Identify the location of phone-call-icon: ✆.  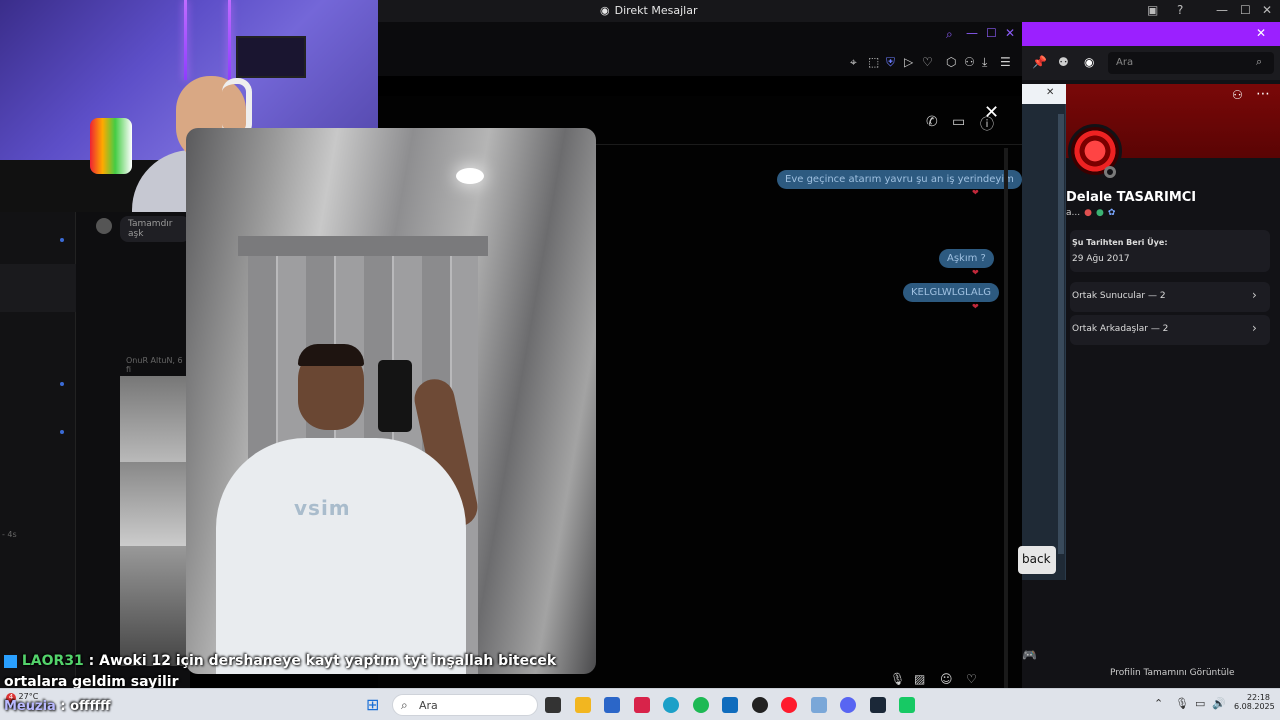
(932, 122).